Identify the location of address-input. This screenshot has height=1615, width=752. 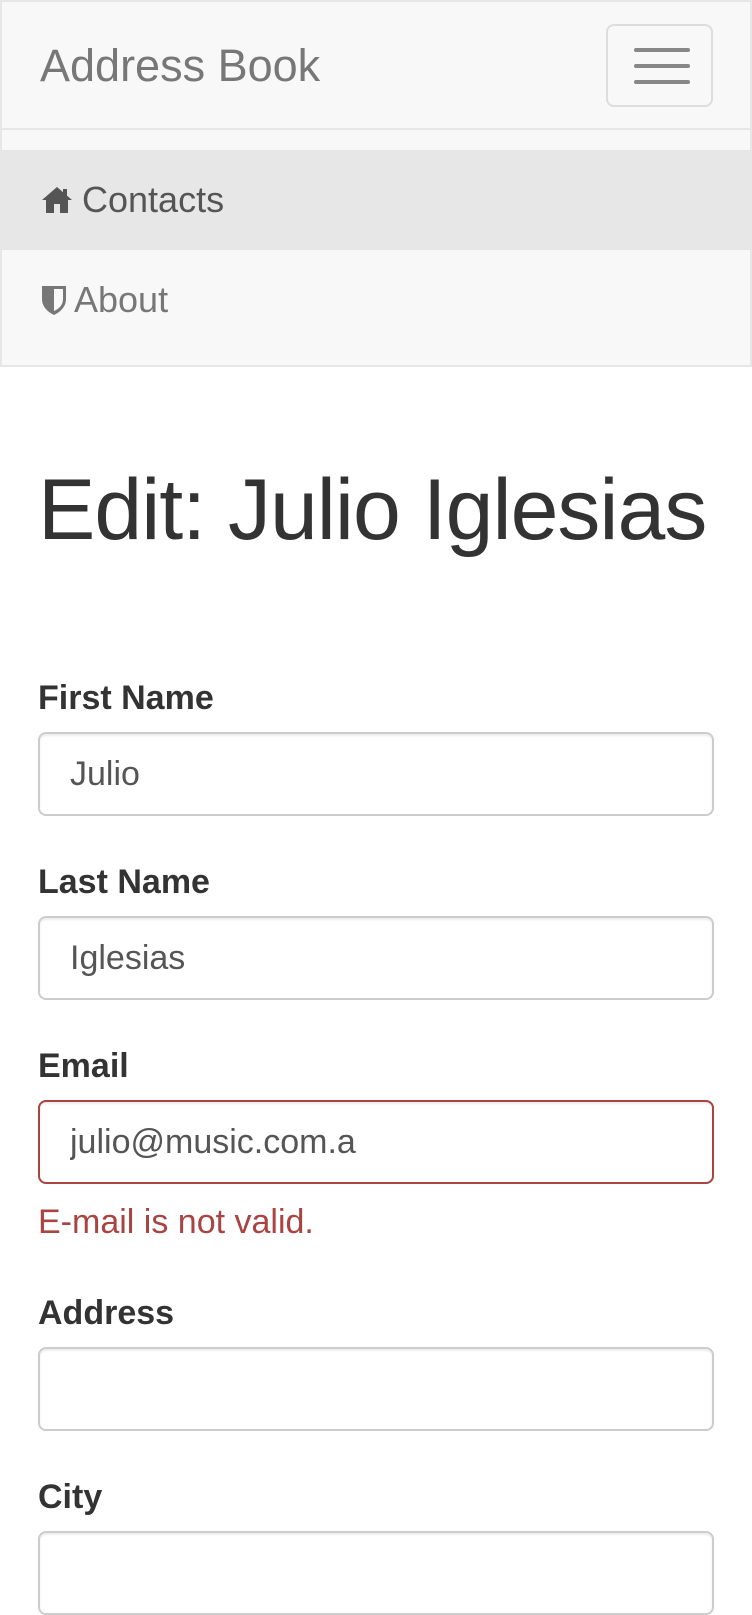
(376, 1389).